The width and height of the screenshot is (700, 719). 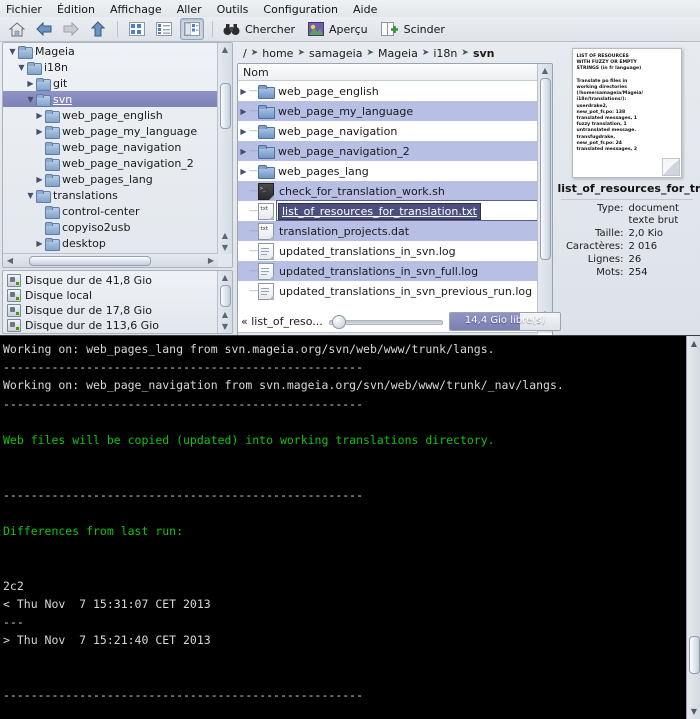 What do you see at coordinates (388, 111) in the screenshot?
I see `file-row: ▶ — web_page_my_language` at bounding box center [388, 111].